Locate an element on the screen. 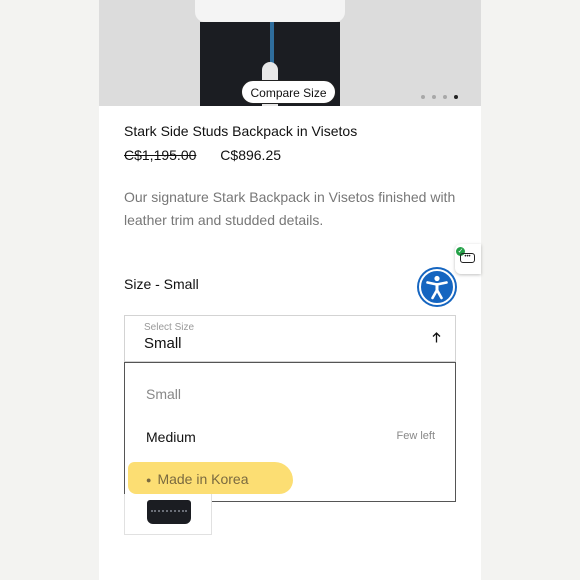  stock-note: Few left is located at coordinates (415, 436).